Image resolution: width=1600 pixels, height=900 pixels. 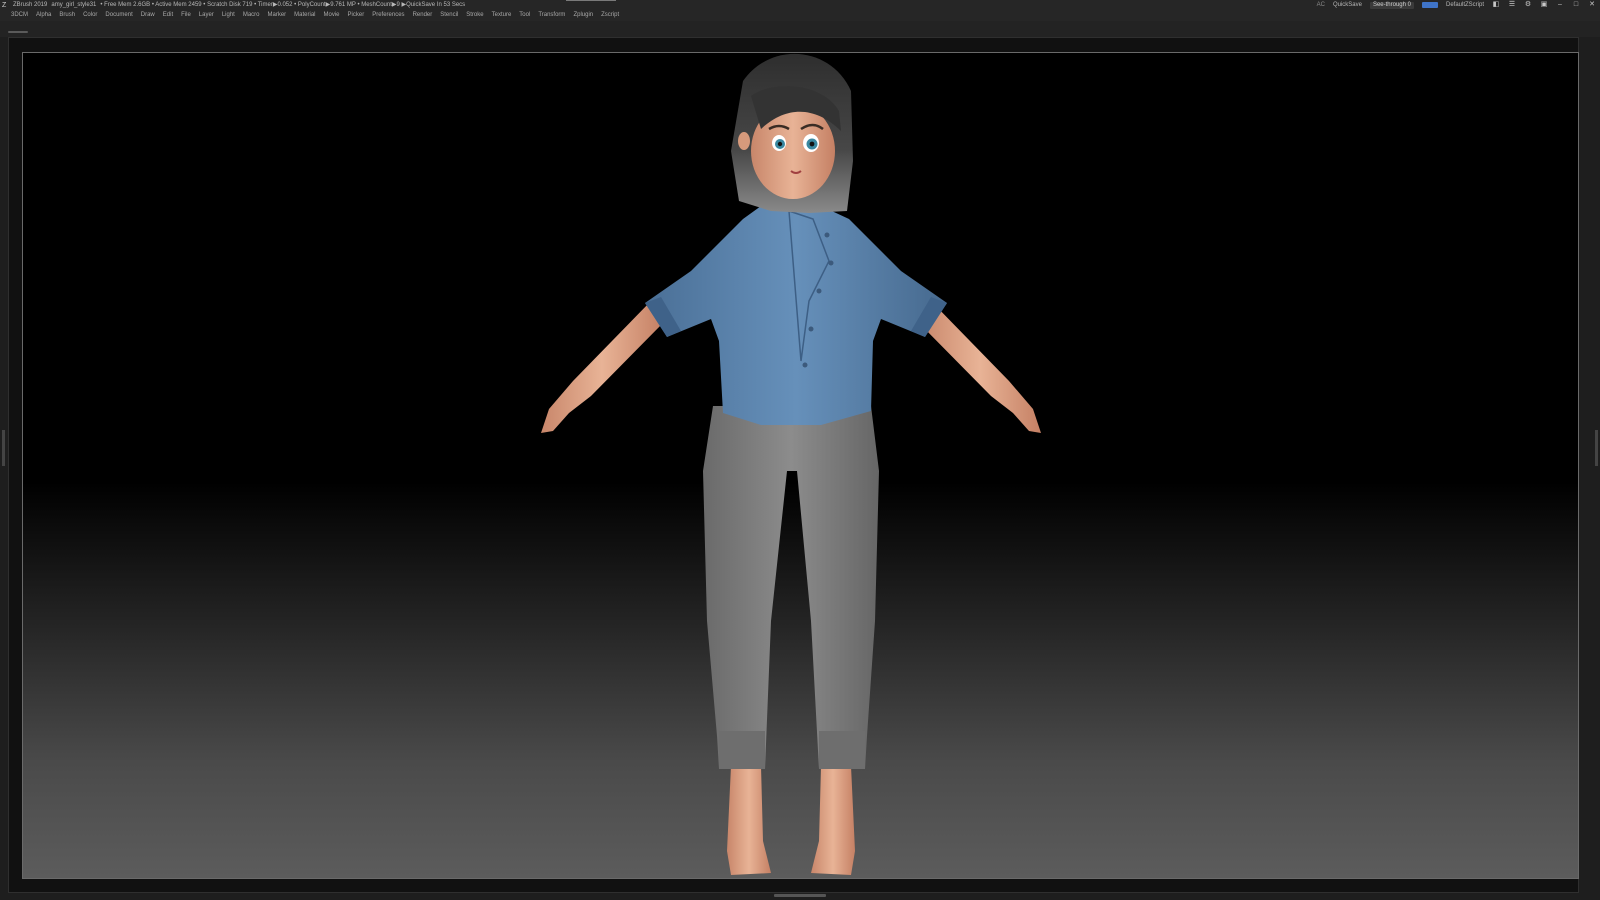 I want to click on menu-item-3dcm: 3DCM, so click(x=19, y=15).